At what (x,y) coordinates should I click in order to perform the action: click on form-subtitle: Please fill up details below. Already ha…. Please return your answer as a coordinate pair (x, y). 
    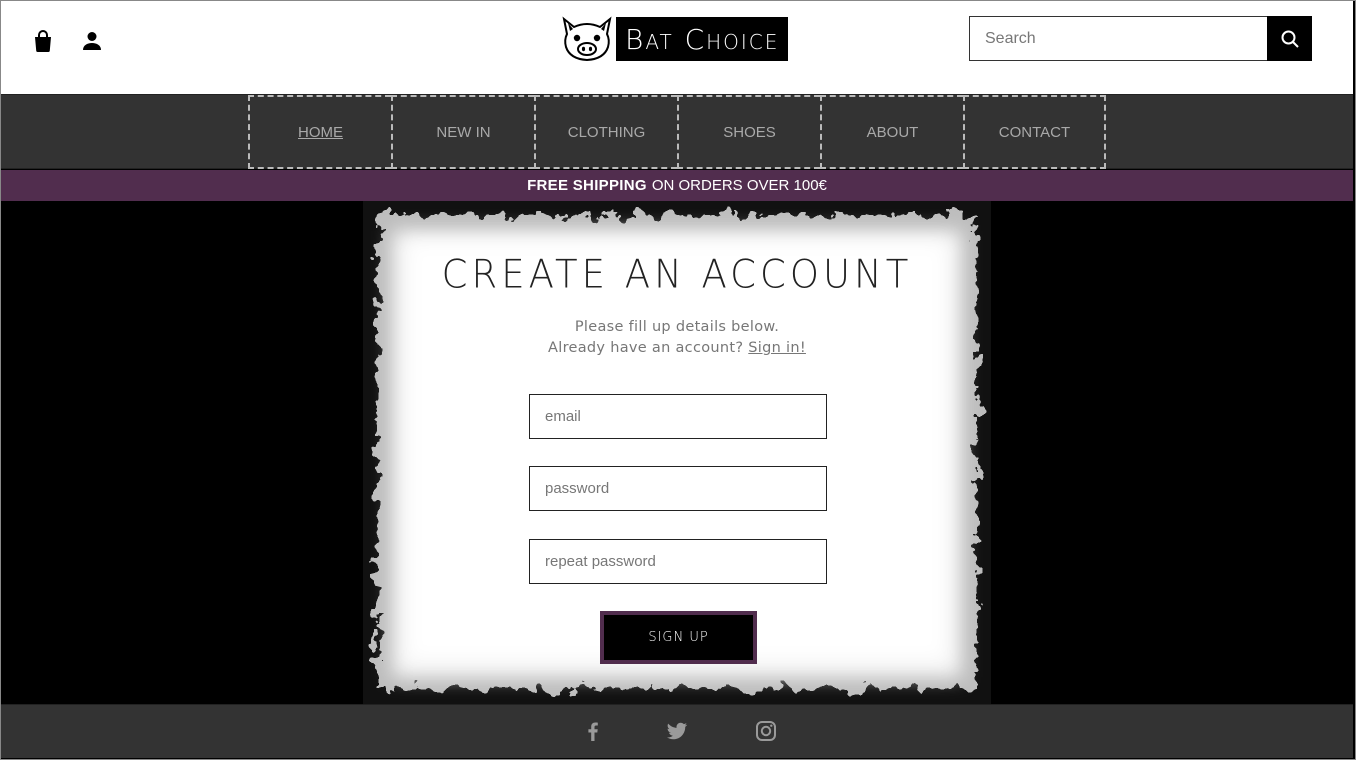
    Looking at the image, I should click on (677, 338).